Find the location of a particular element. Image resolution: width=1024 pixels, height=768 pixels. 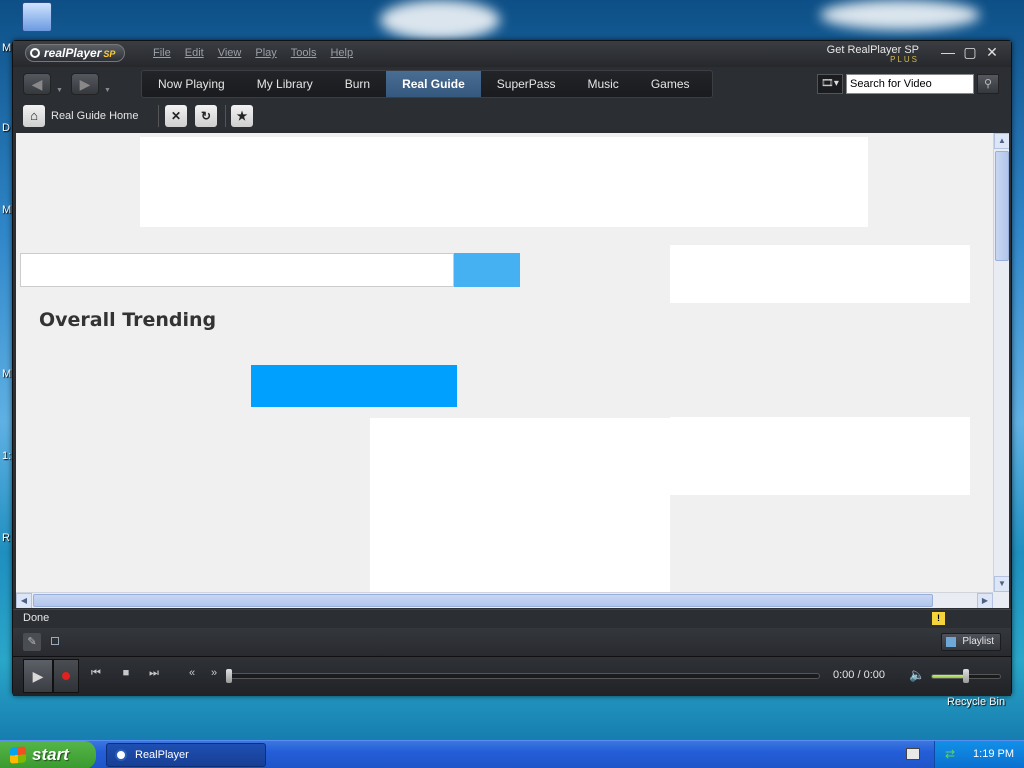

seek-handle is located at coordinates (229, 676).